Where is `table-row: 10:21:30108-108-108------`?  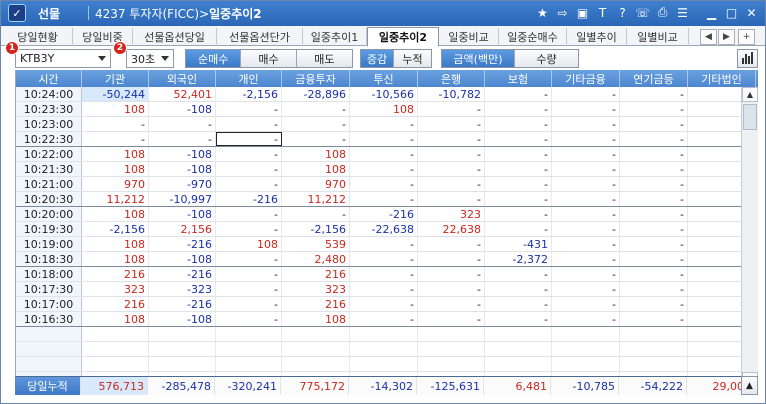 table-row: 10:21:30108-108-108------ is located at coordinates (387, 169).